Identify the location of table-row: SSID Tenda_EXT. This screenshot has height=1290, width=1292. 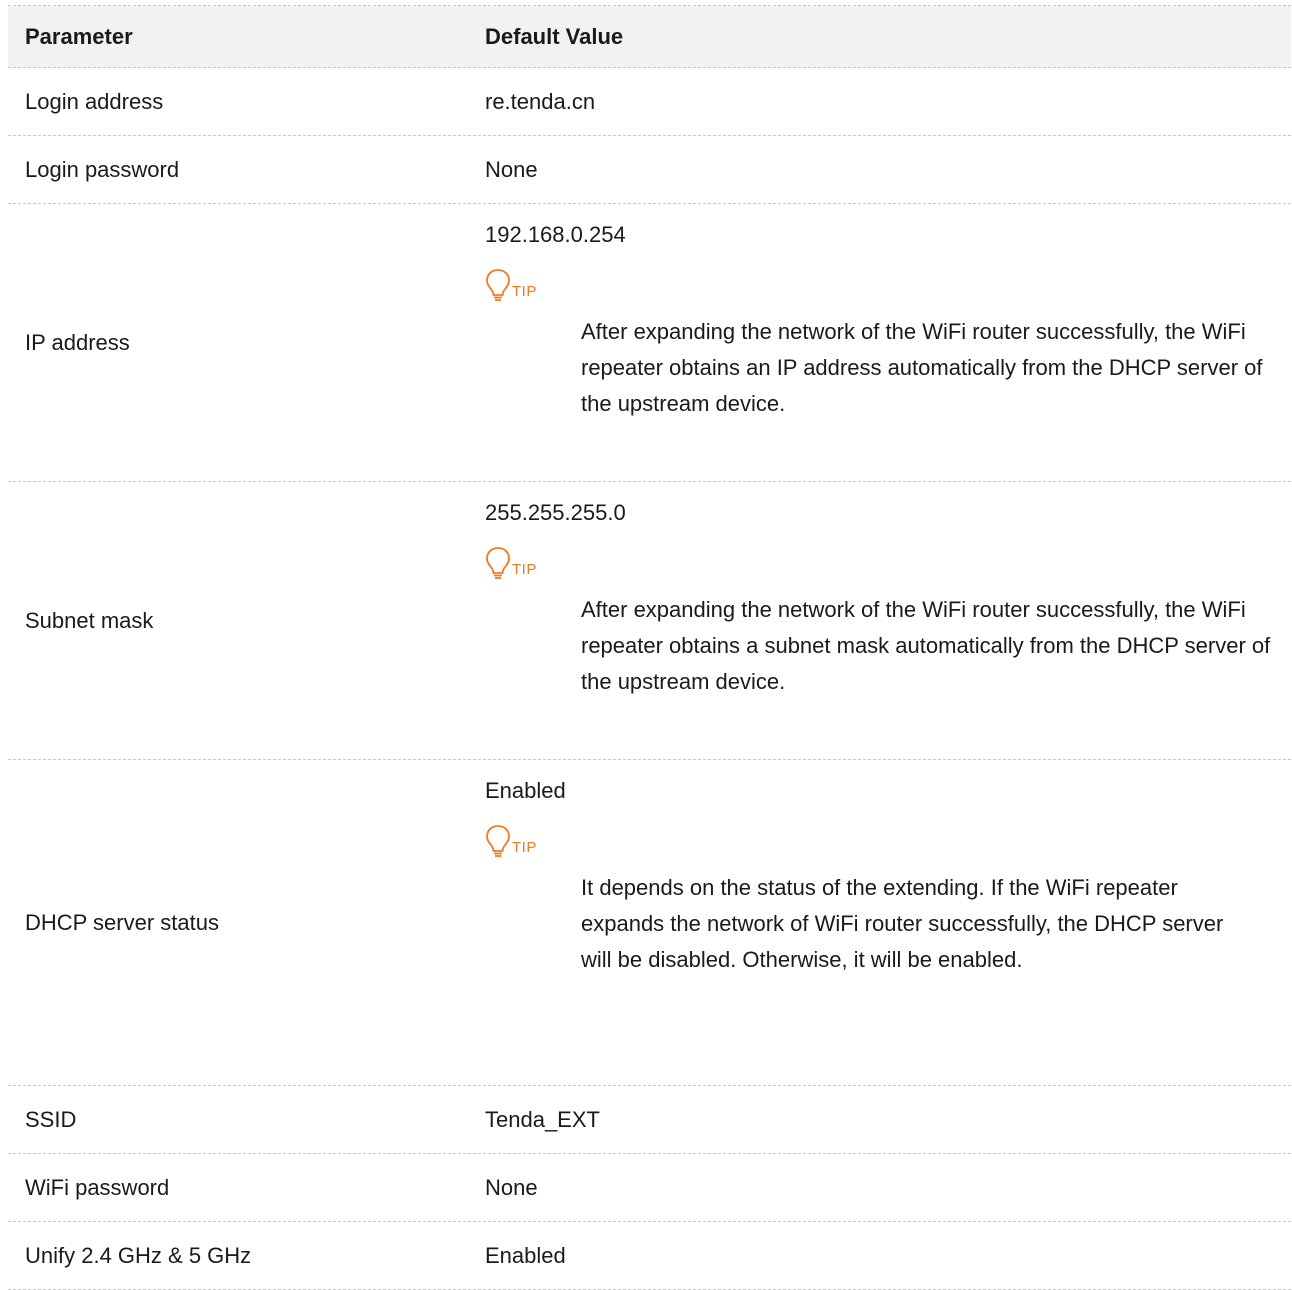
(649, 1120).